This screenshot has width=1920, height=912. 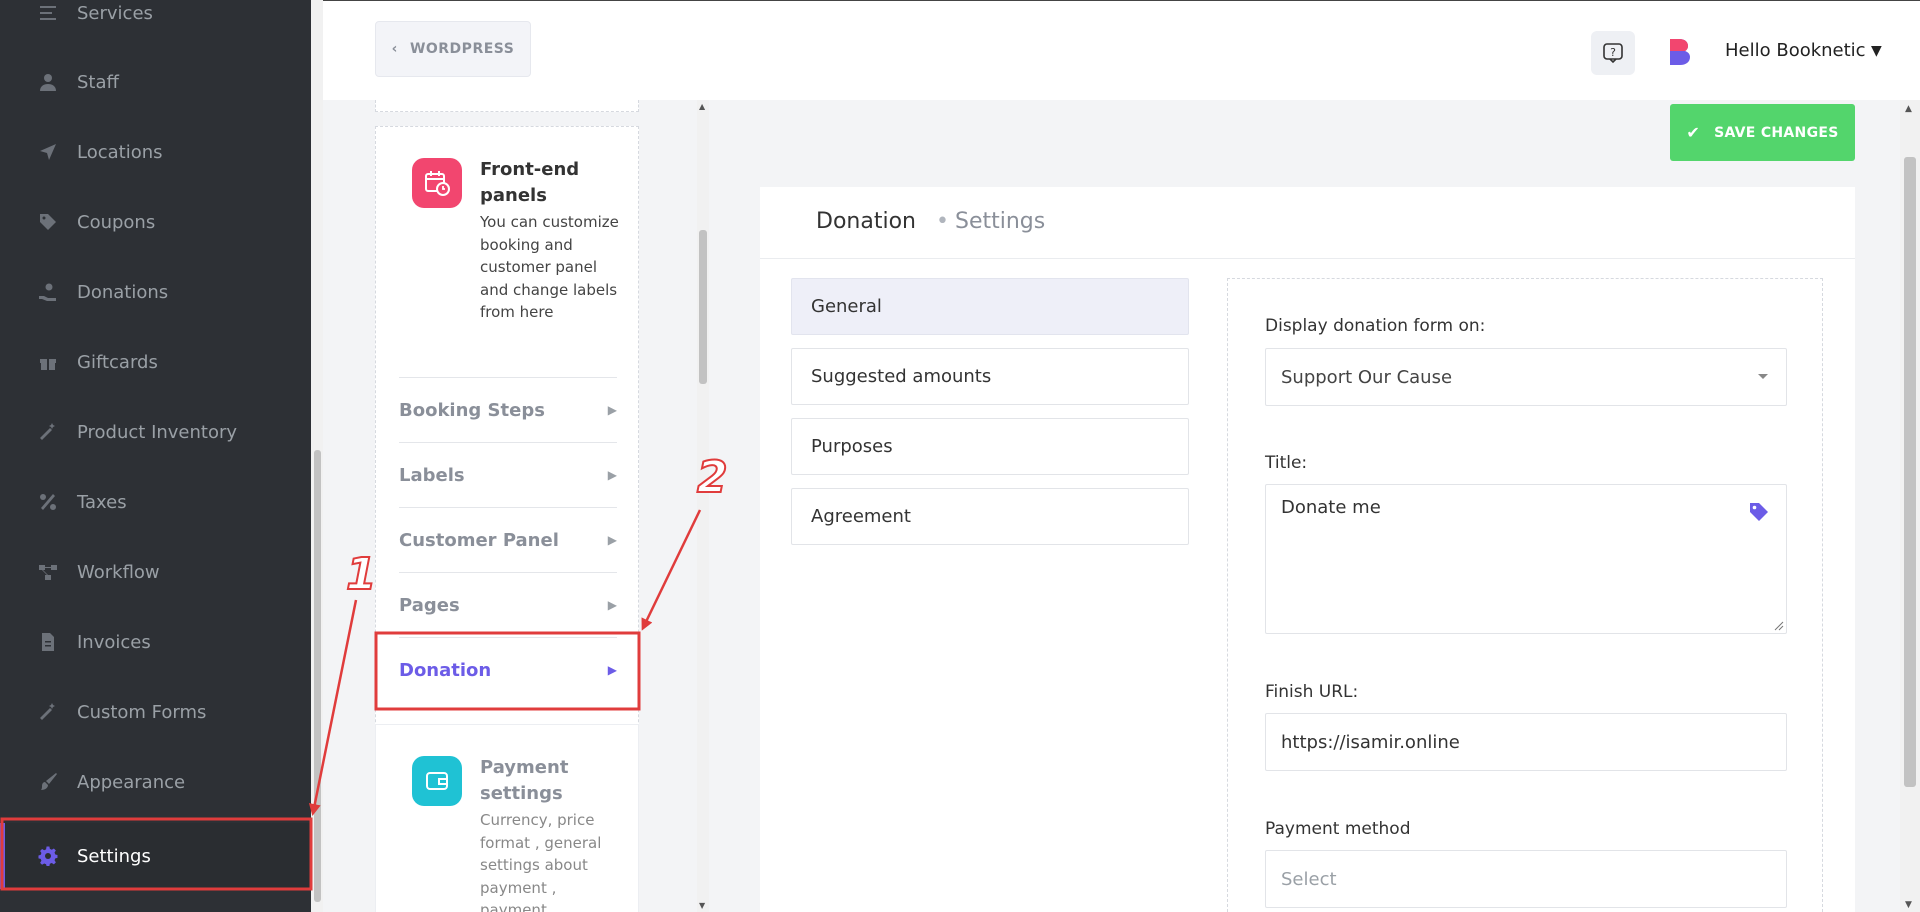 What do you see at coordinates (155, 21) in the screenshot?
I see `sidebar-item-services: Services` at bounding box center [155, 21].